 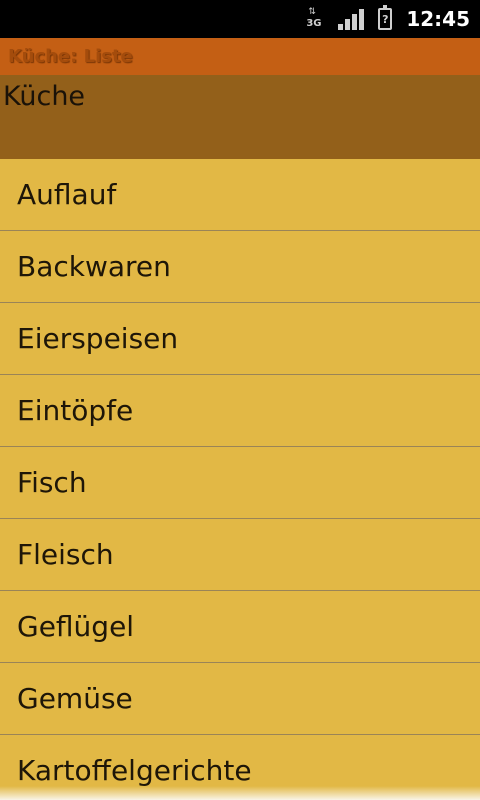 What do you see at coordinates (240, 117) in the screenshot?
I see `category-header: Küche` at bounding box center [240, 117].